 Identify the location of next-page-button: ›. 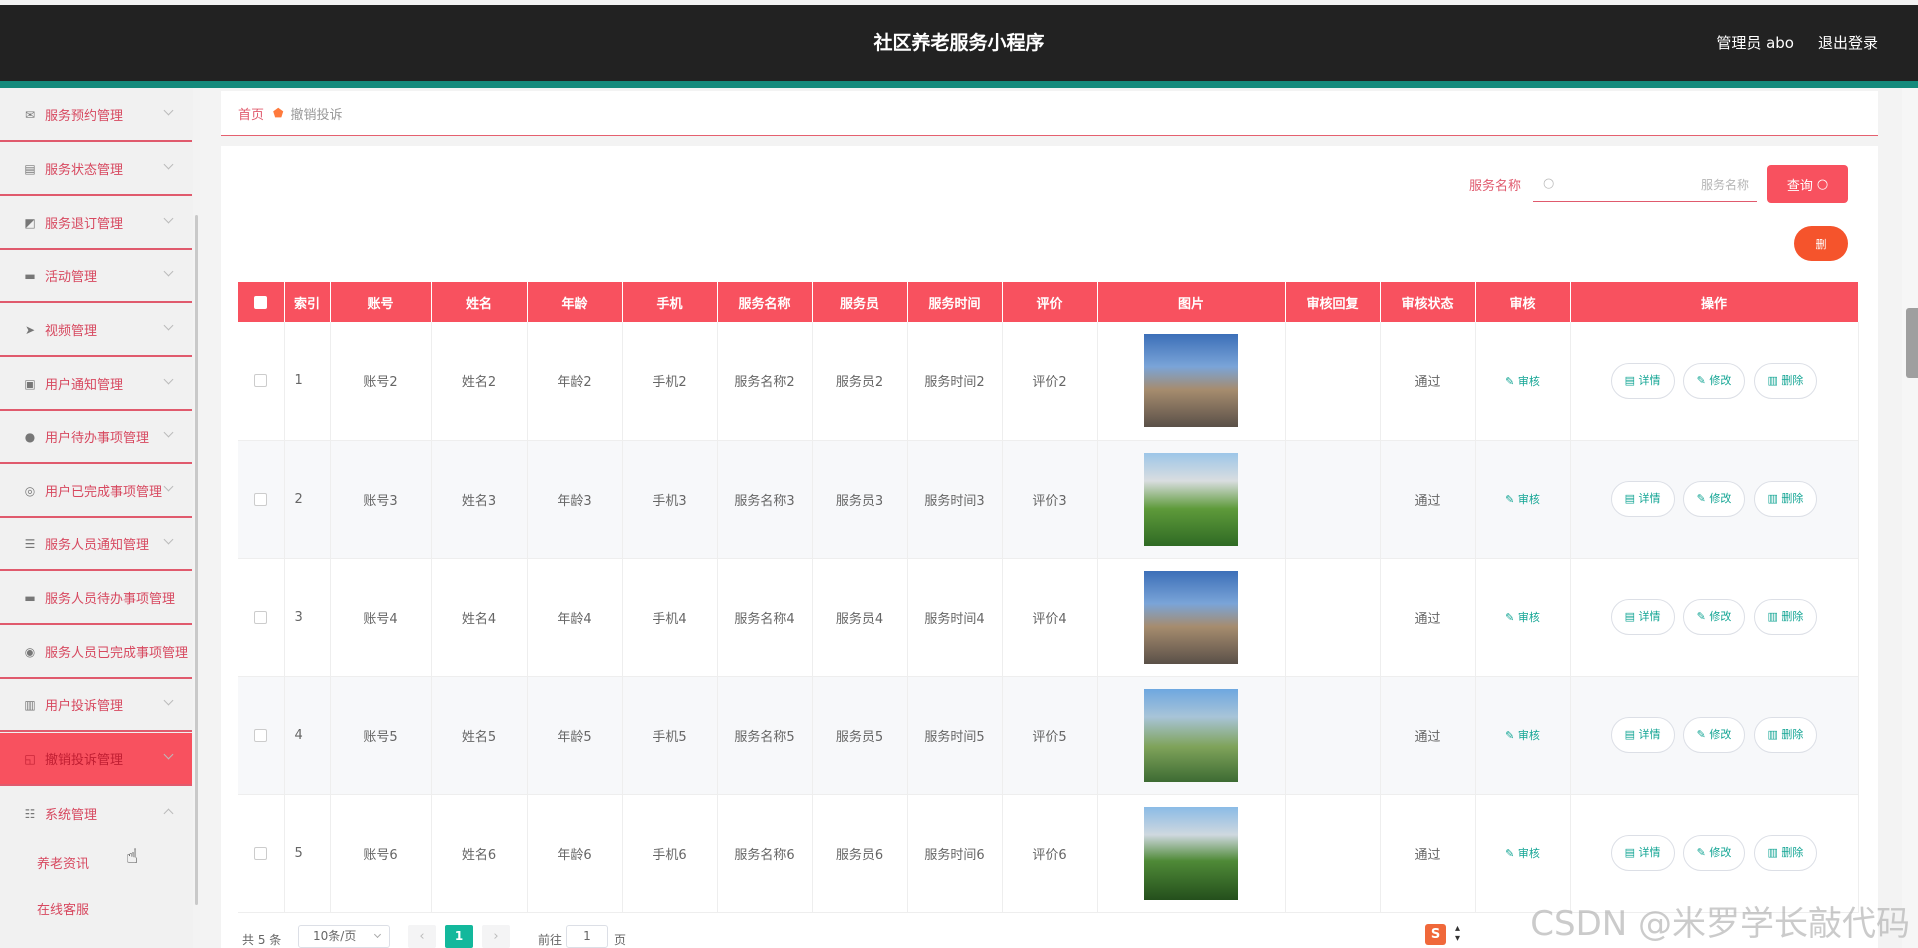
(496, 936).